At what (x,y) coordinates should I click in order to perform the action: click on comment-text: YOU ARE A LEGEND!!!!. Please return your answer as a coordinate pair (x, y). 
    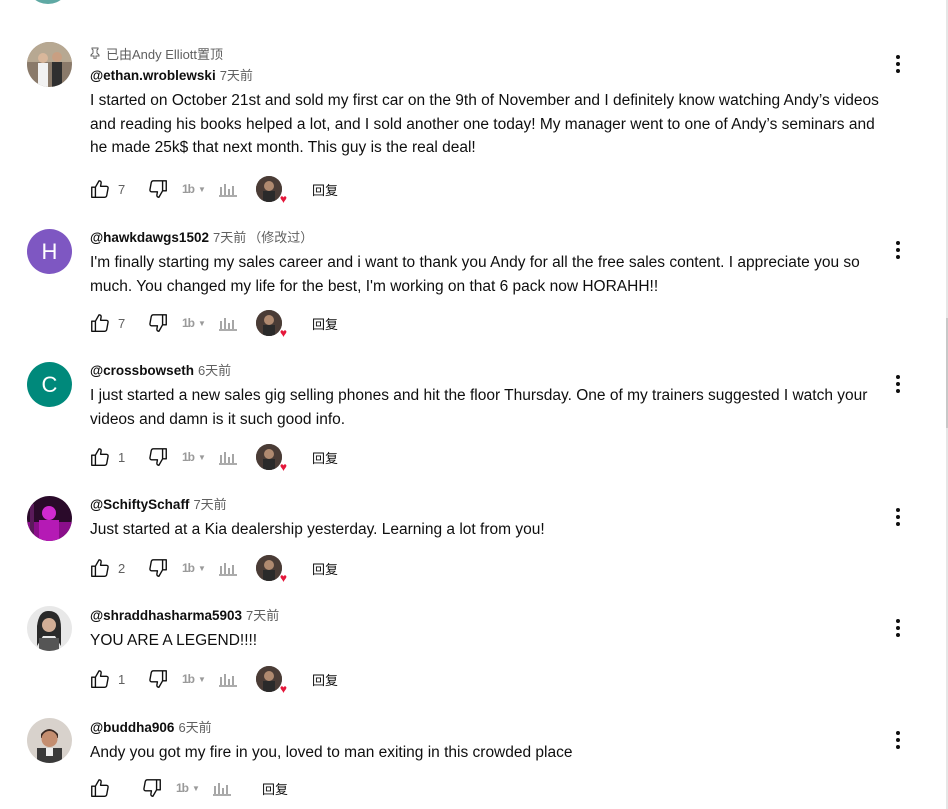
    Looking at the image, I should click on (174, 640).